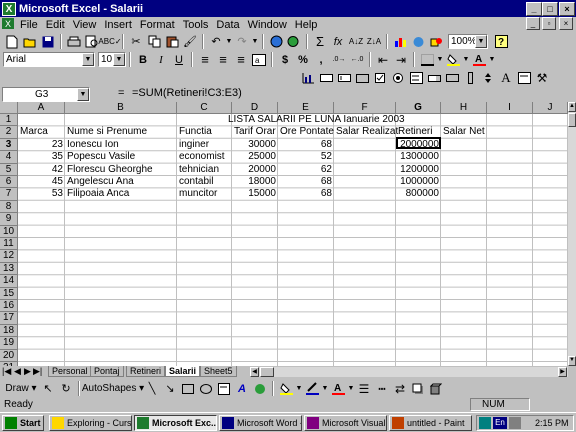 The image size is (576, 432). What do you see at coordinates (492, 59) in the screenshot?
I see `font-color-dropdown-icon: ▼` at bounding box center [492, 59].